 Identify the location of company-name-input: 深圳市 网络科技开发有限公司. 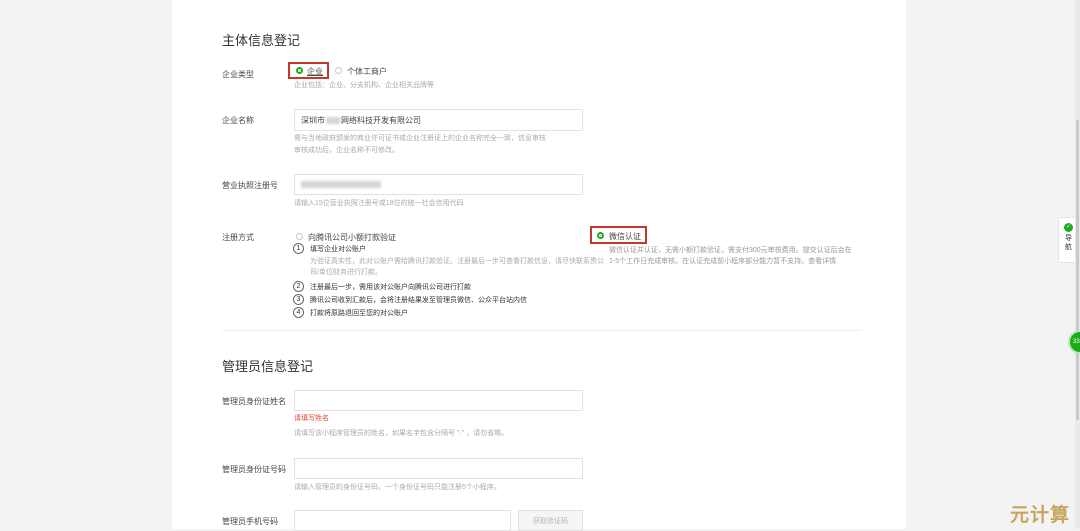
(438, 120).